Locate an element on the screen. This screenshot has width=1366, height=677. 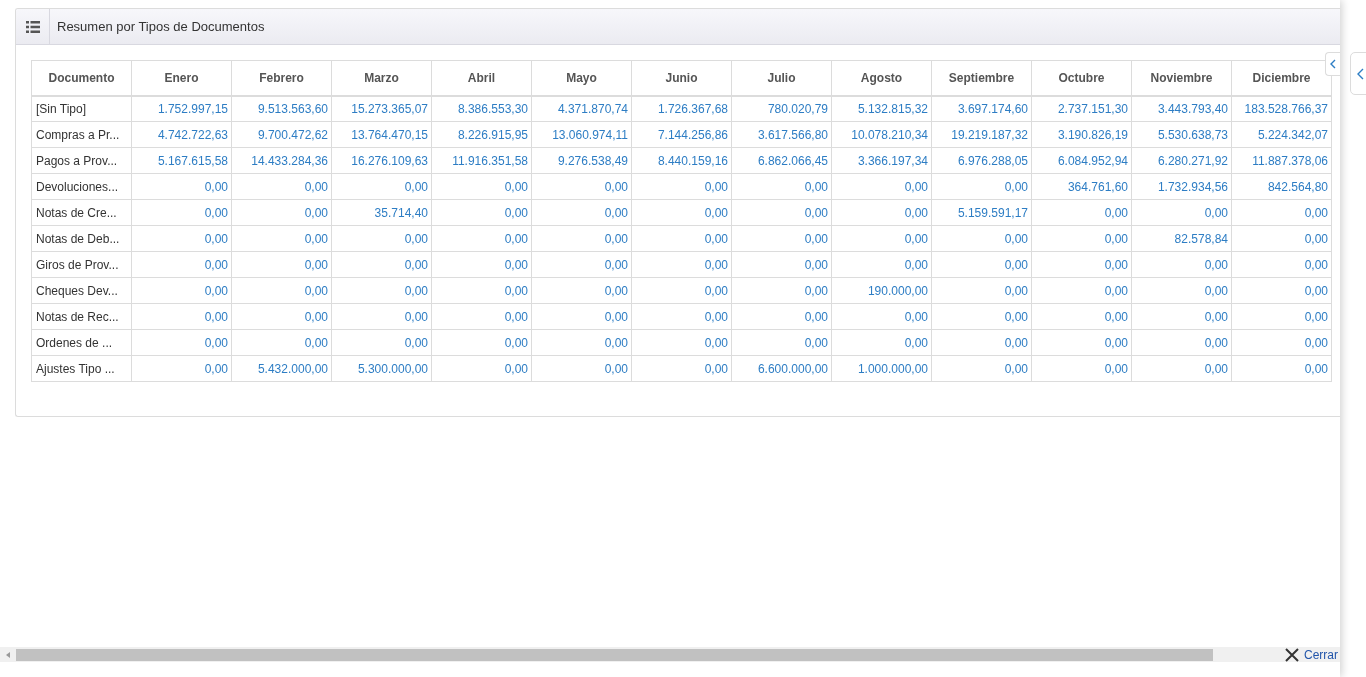
table-cell: 35.714,40 is located at coordinates (381, 212).